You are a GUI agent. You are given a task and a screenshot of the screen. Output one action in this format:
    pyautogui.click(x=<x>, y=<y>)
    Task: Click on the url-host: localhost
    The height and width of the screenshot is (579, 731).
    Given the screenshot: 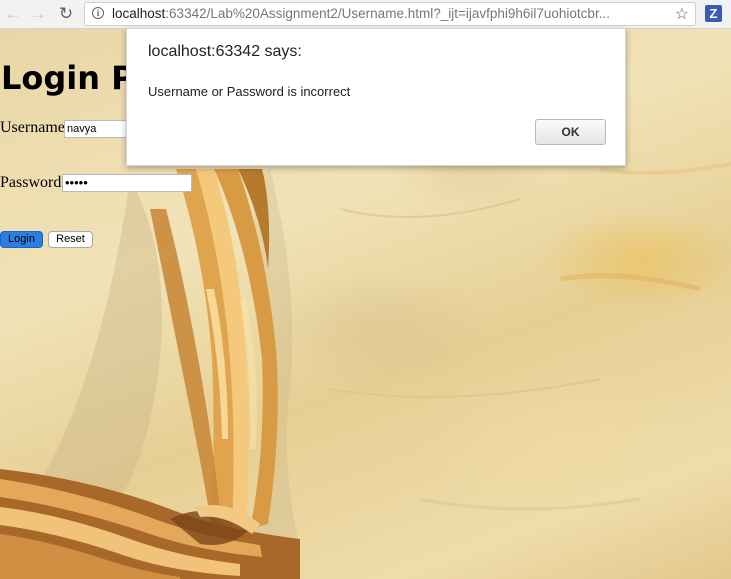 What is the action you would take?
    pyautogui.click(x=139, y=13)
    